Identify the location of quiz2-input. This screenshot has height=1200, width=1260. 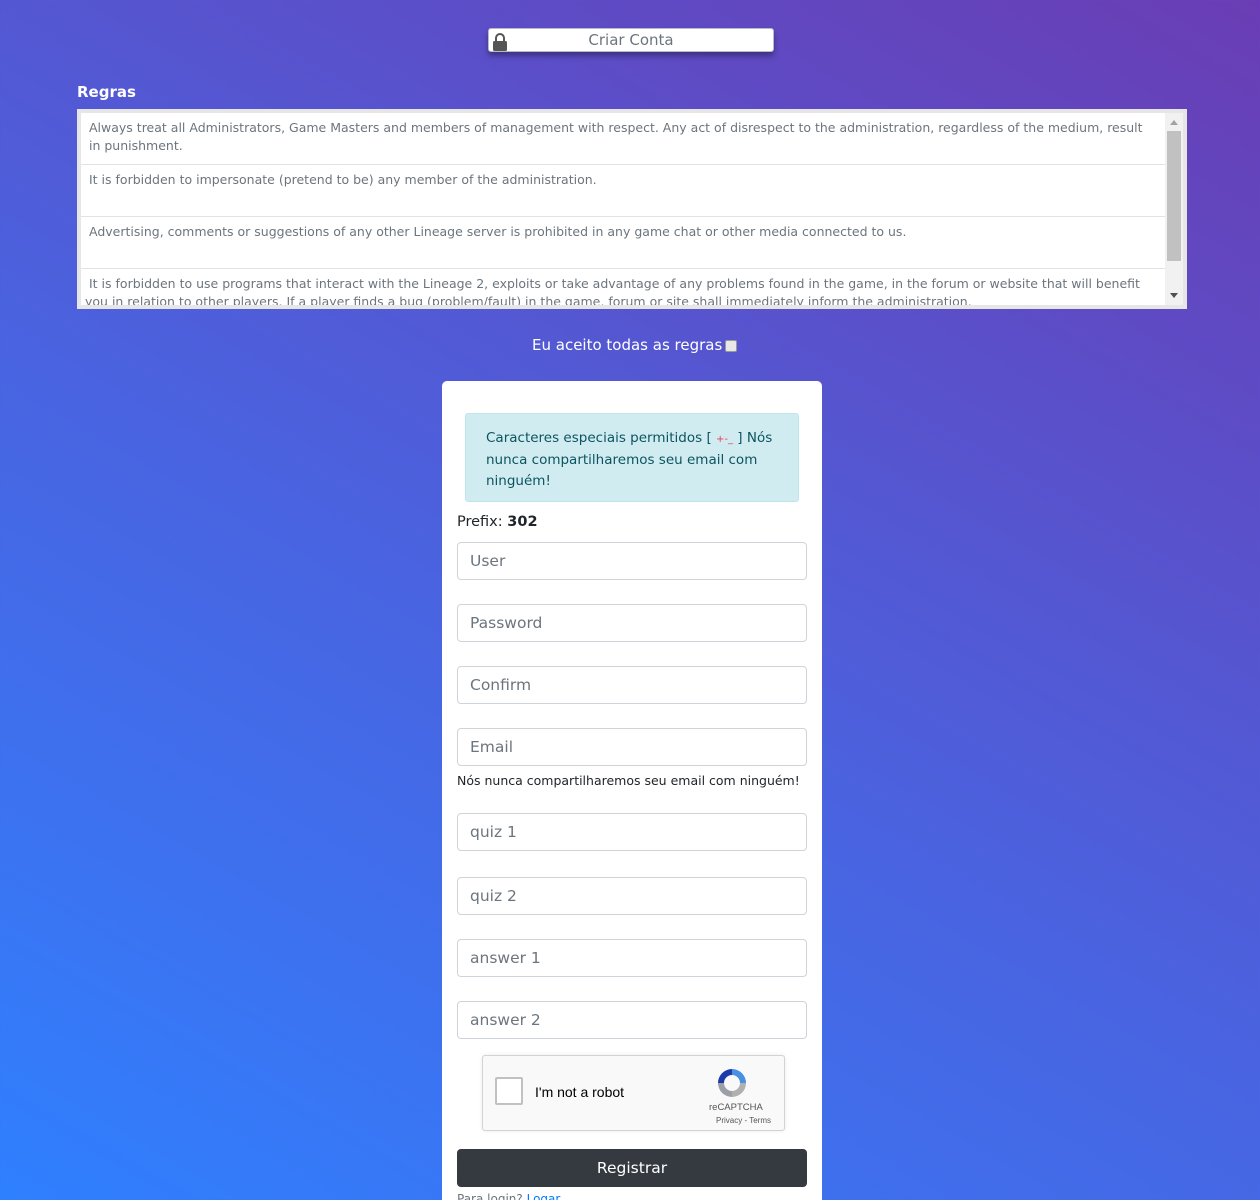
(632, 896).